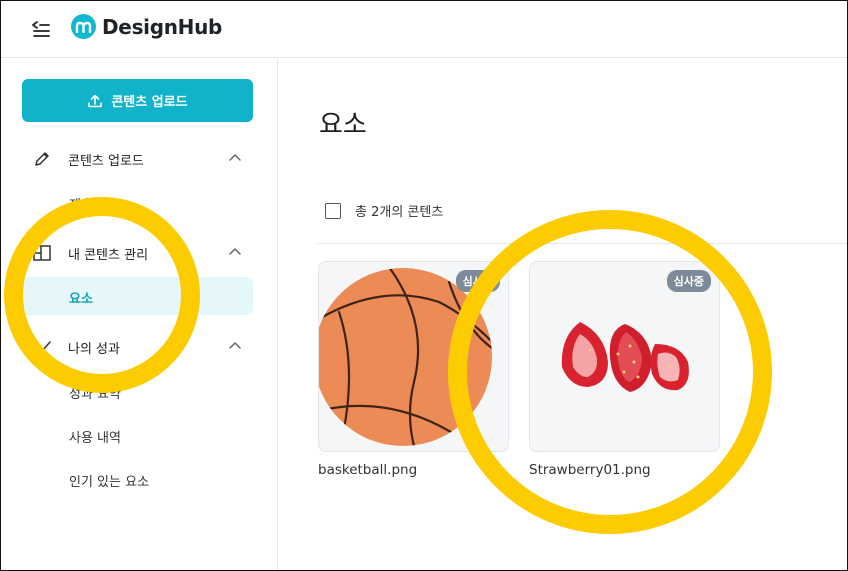 This screenshot has width=848, height=571. Describe the element at coordinates (343, 125) in the screenshot. I see `page-title: 요소` at that location.